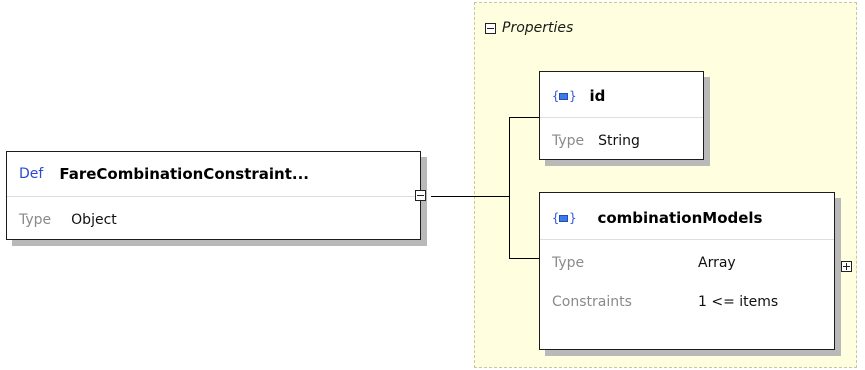 The image size is (865, 370). What do you see at coordinates (509, 187) in the screenshot?
I see `connector-vertical` at bounding box center [509, 187].